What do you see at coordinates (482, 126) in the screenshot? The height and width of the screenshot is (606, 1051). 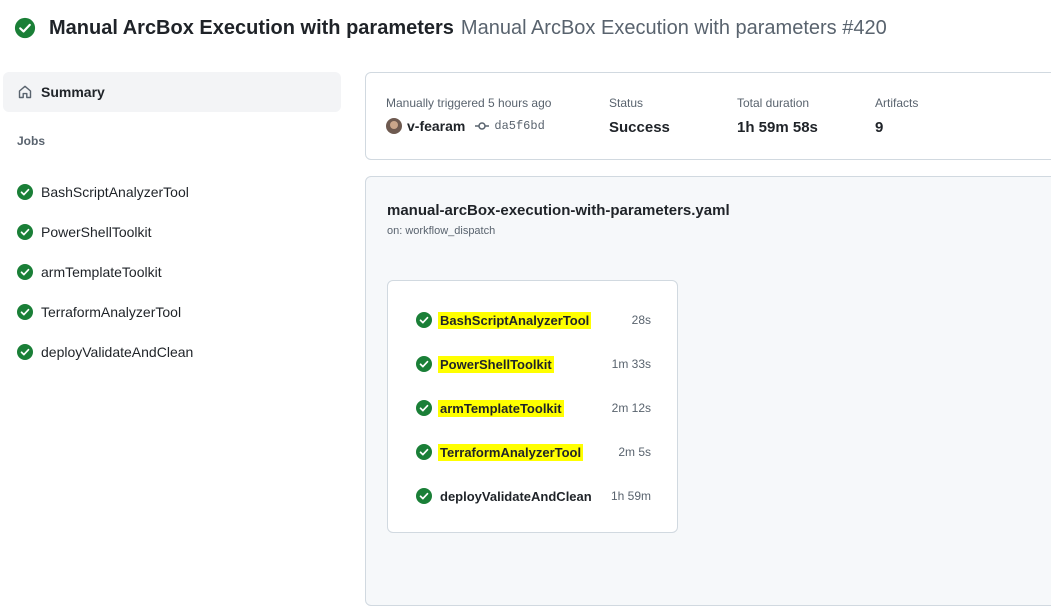 I see `git-commit-icon` at bounding box center [482, 126].